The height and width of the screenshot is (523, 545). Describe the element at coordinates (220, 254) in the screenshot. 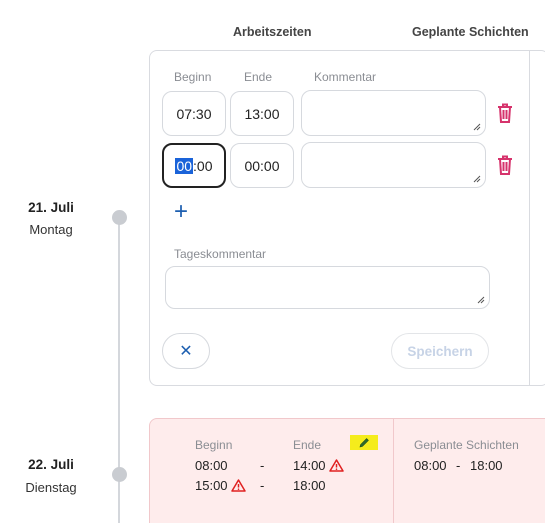

I see `day-comment-label: Tageskommentar` at that location.